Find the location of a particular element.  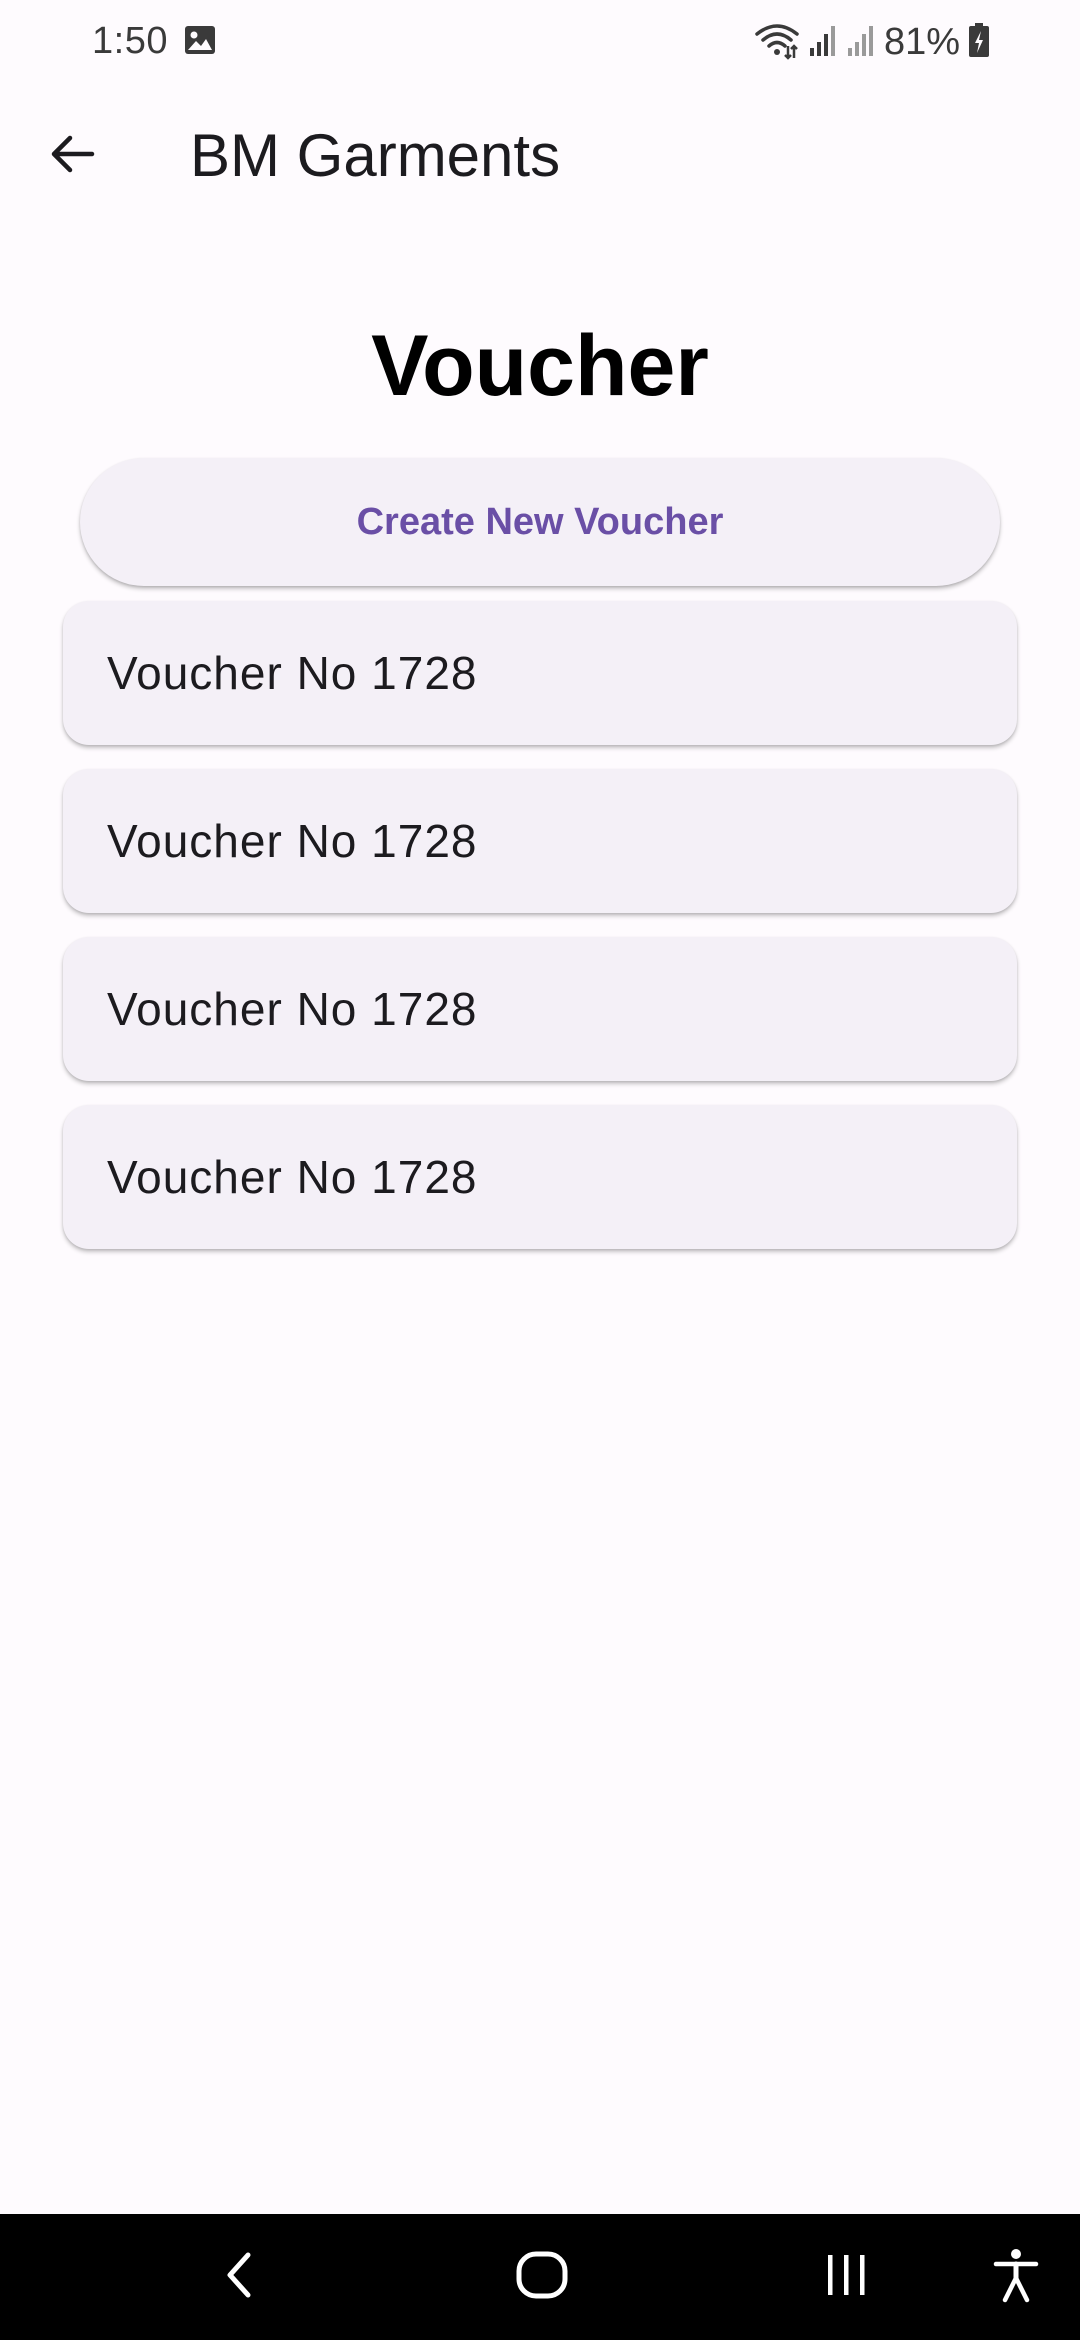

nav-recents-icon is located at coordinates (846, 2277).